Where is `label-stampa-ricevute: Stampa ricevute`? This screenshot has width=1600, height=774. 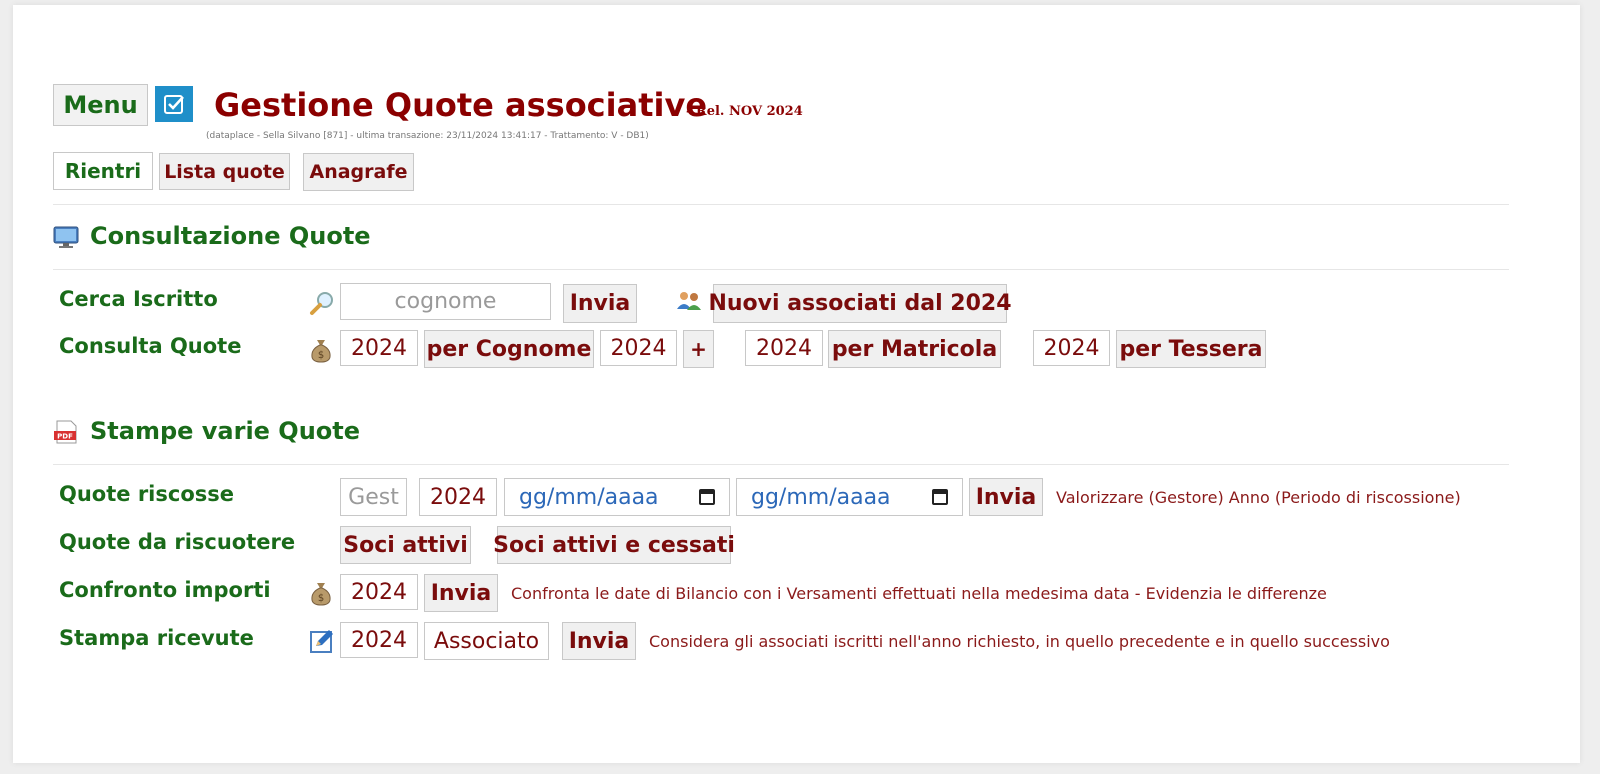
label-stampa-ricevute: Stampa ricevute is located at coordinates (156, 638).